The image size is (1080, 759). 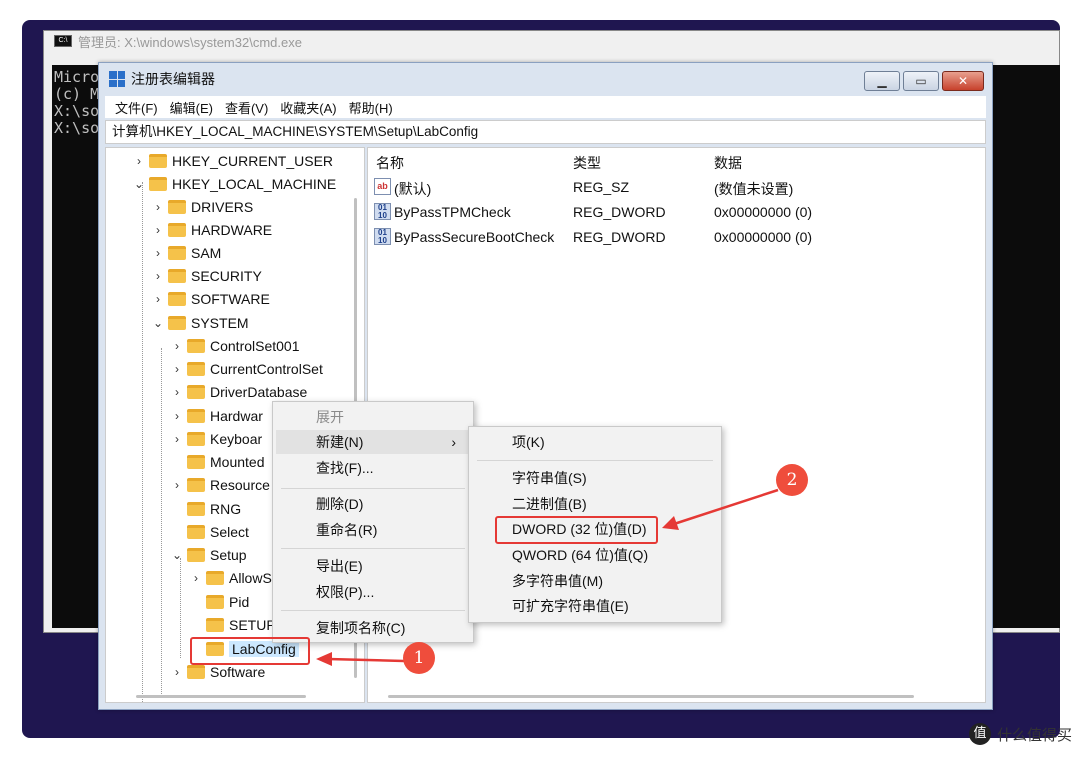 I want to click on arrowhead-1-icon, so click(x=324, y=659).